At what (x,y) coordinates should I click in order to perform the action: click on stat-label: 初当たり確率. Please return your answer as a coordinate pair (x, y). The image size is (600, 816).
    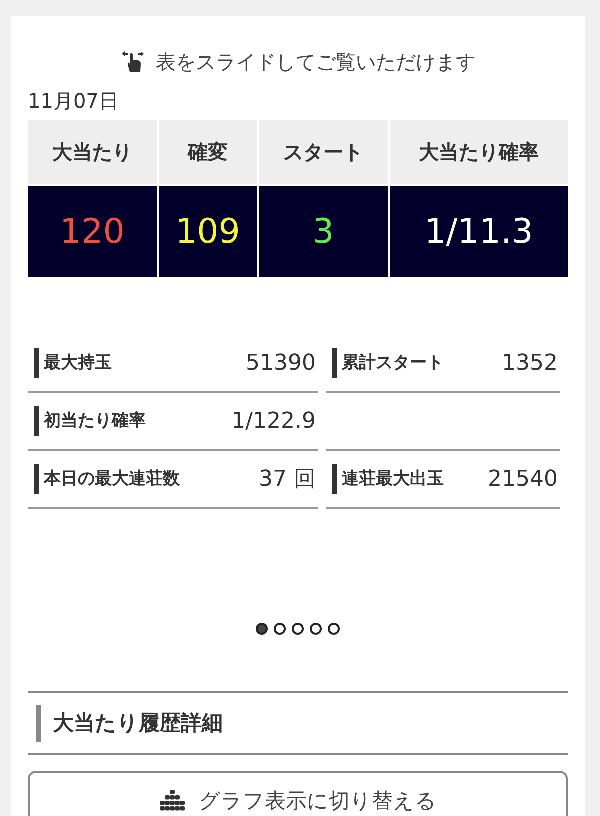
    Looking at the image, I should click on (90, 421).